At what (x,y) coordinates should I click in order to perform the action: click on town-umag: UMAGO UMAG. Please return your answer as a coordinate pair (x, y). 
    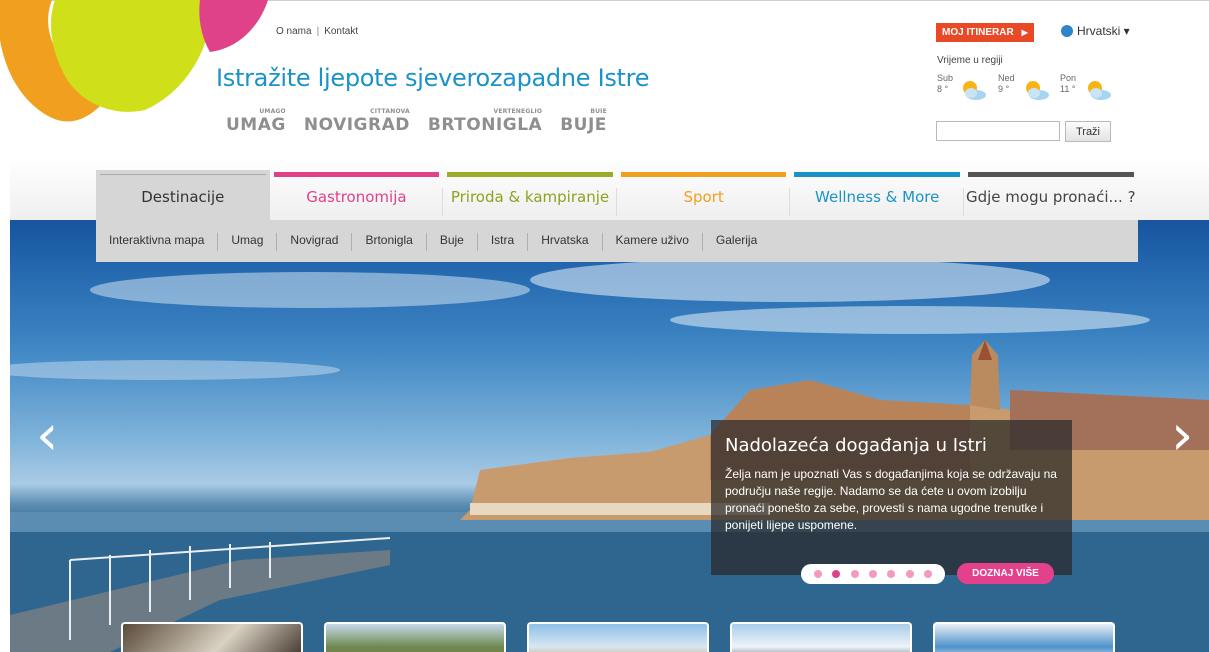
    Looking at the image, I should click on (256, 121).